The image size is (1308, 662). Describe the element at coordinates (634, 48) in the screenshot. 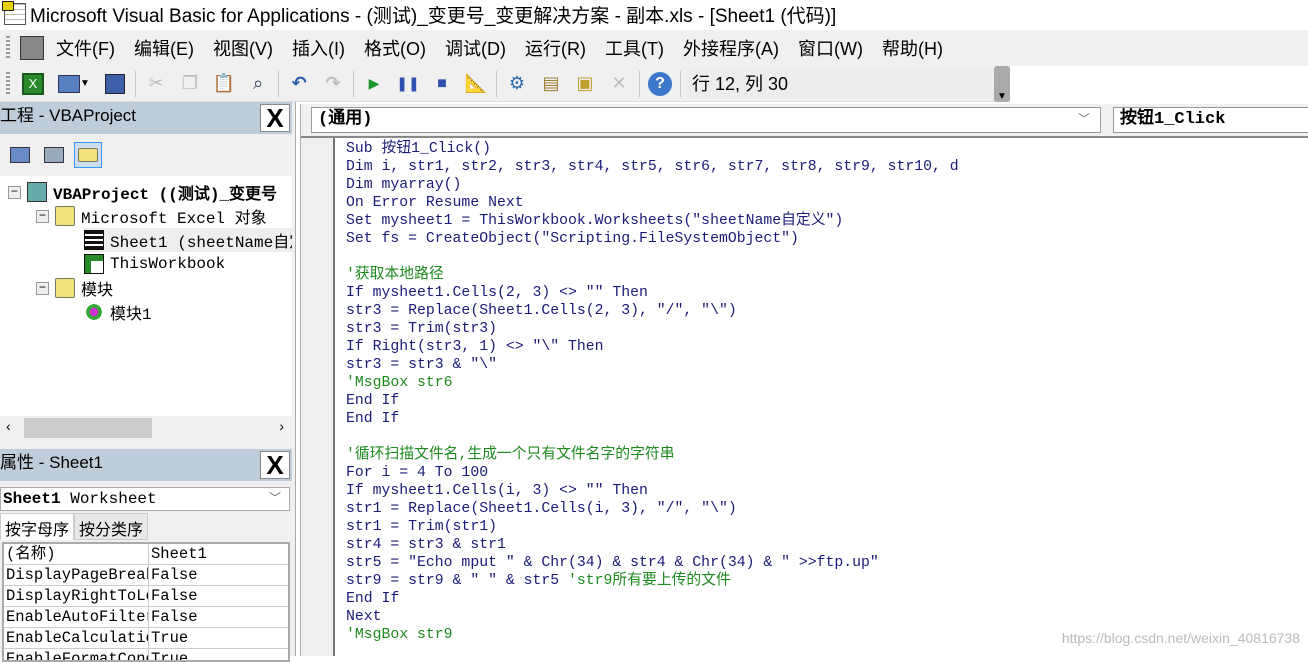

I see `menu-tools: 工具(T)` at that location.